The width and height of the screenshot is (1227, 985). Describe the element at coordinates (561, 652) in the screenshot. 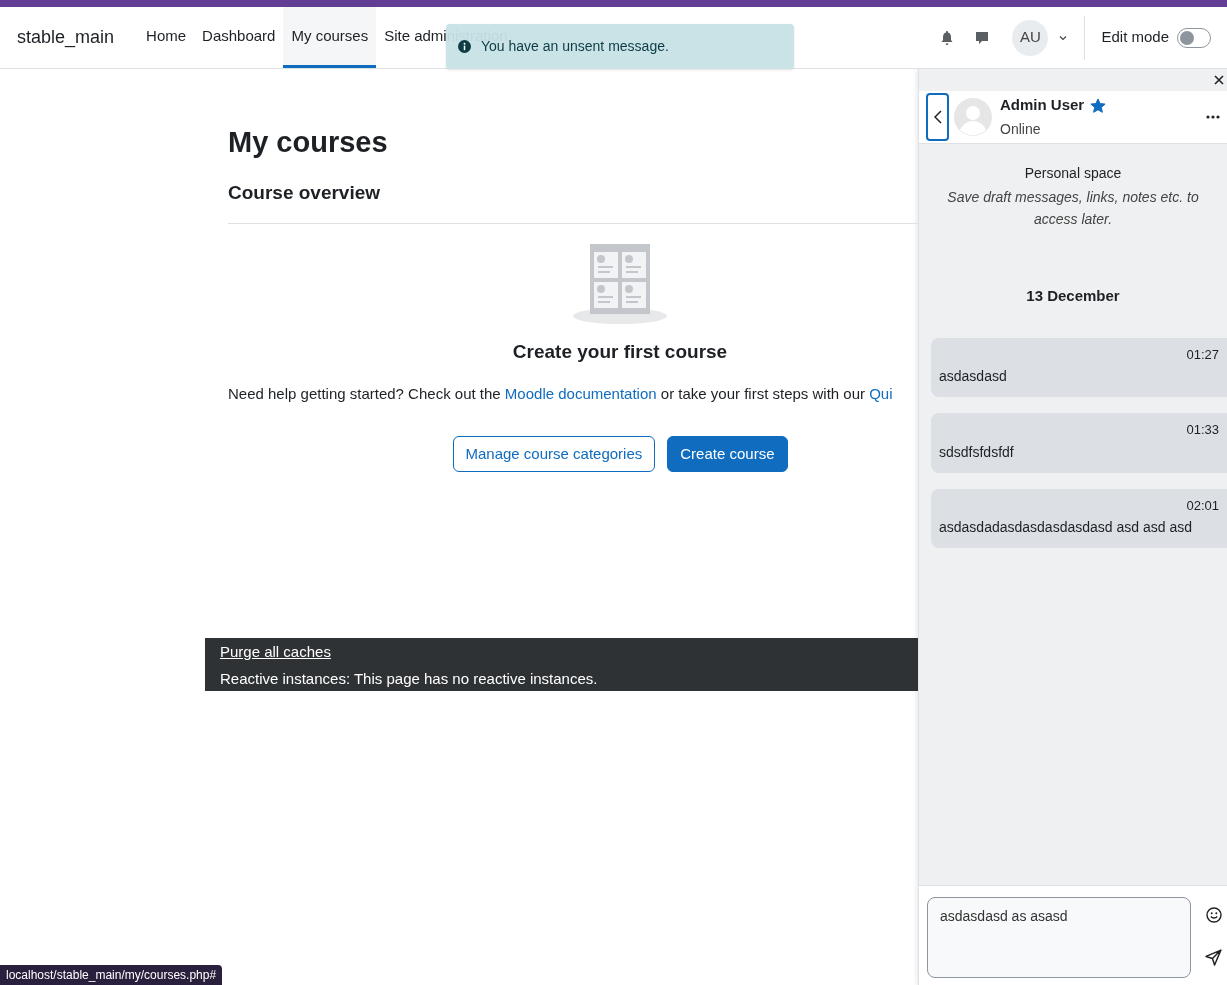

I see `purge-caches-link: Purge all caches` at that location.